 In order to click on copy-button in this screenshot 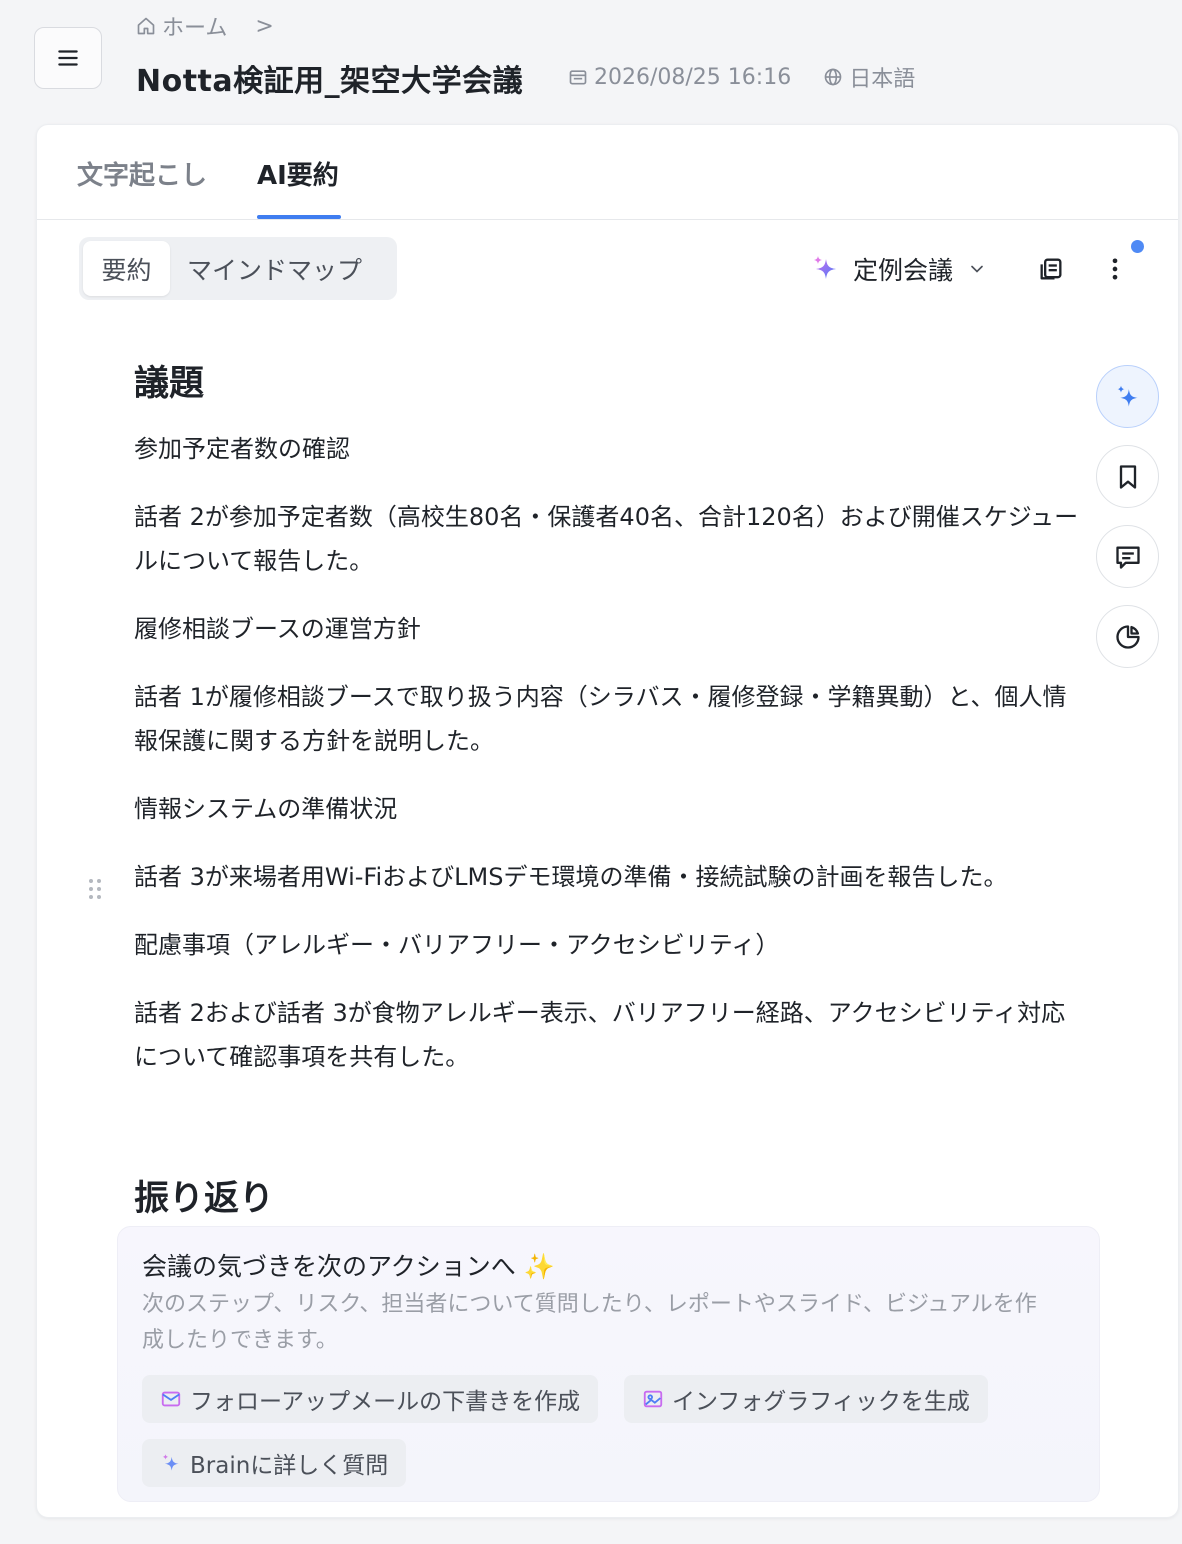, I will do `click(1051, 269)`.